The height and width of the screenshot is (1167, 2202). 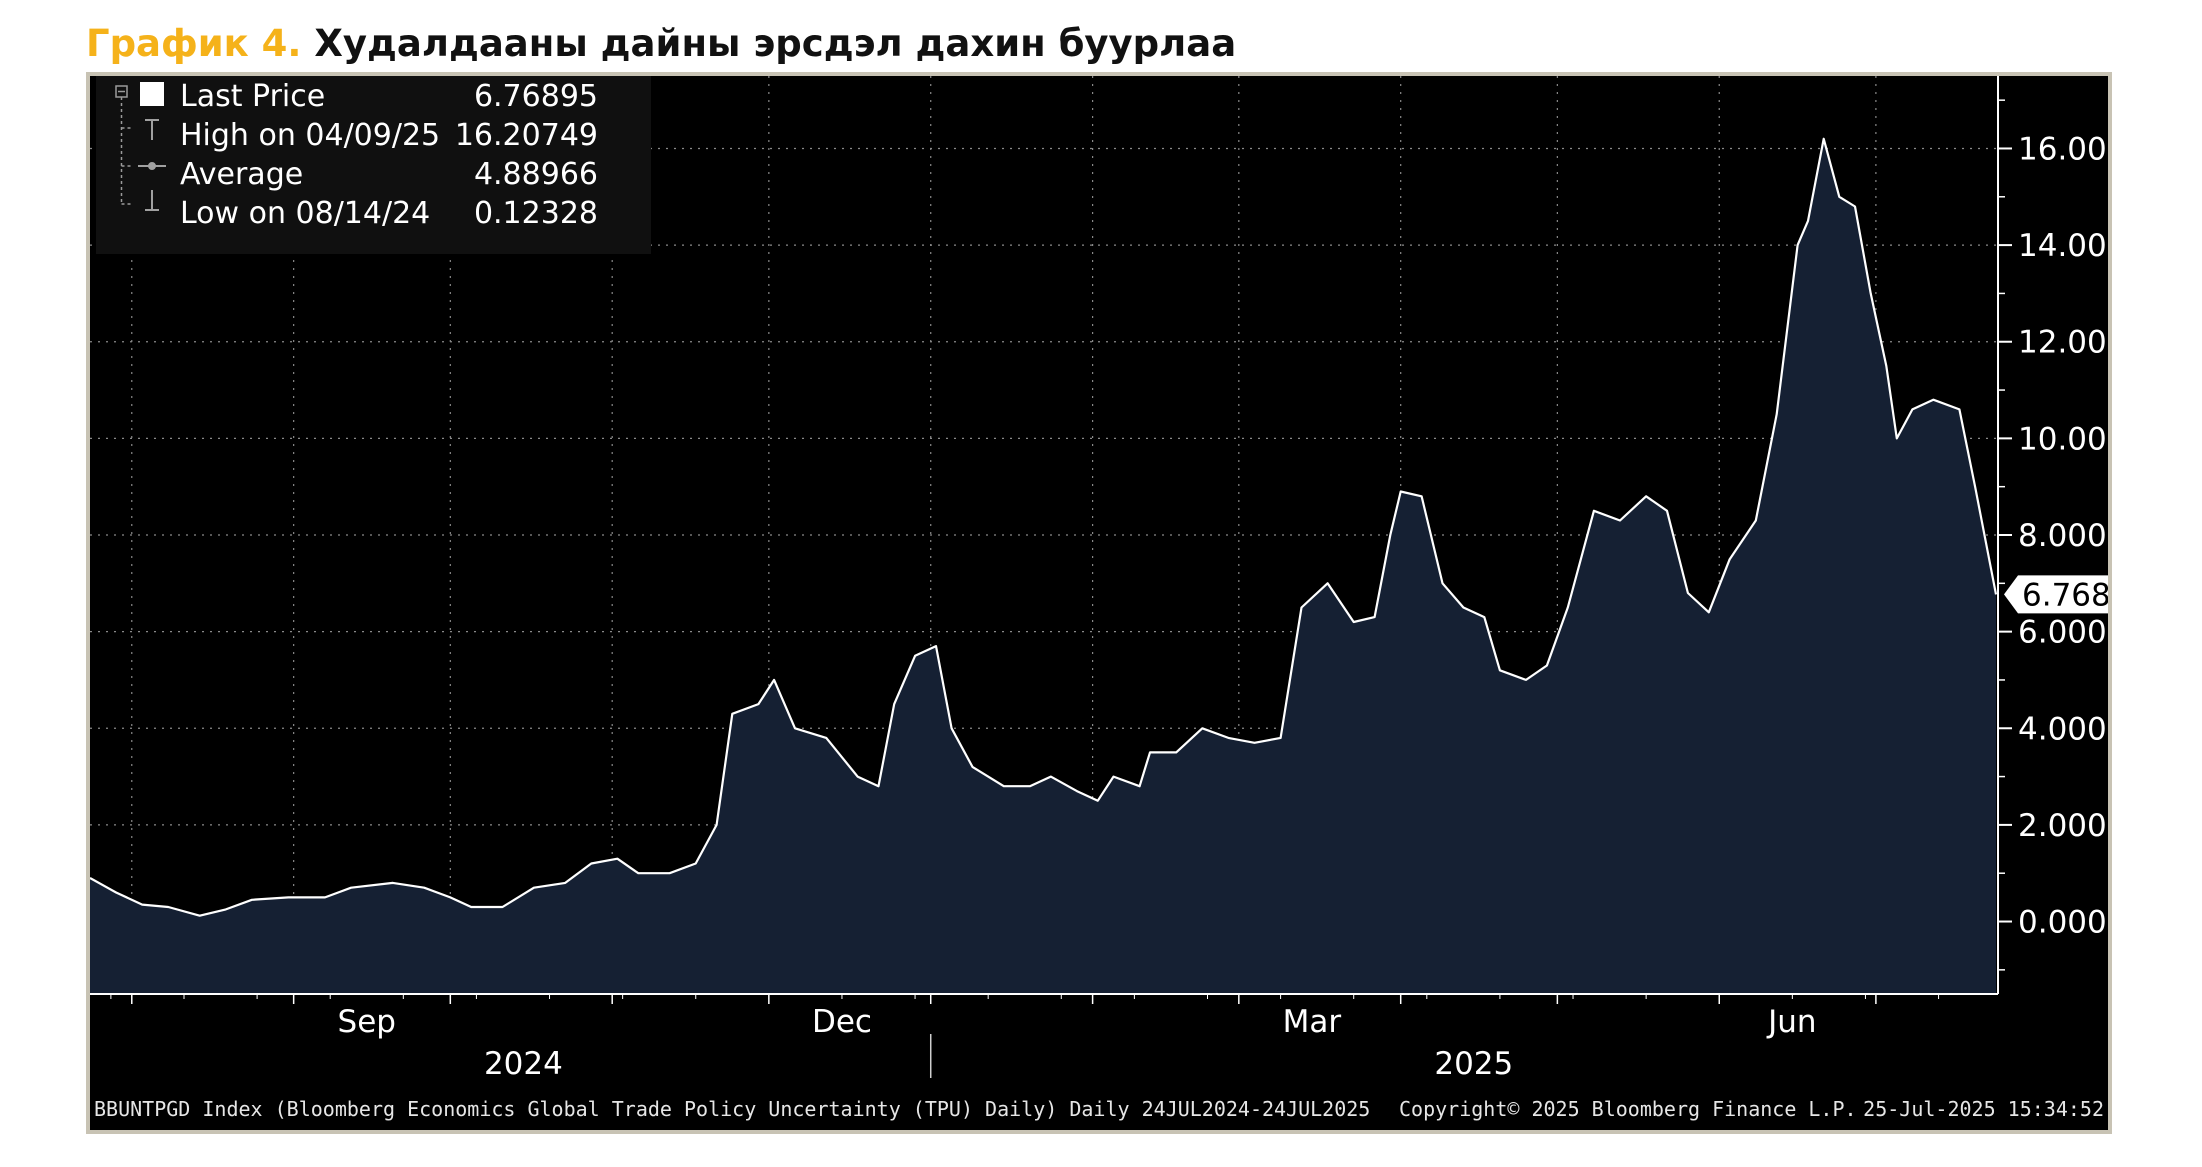 I want to click on legend-value-last: 6.76895, so click(x=536, y=96).